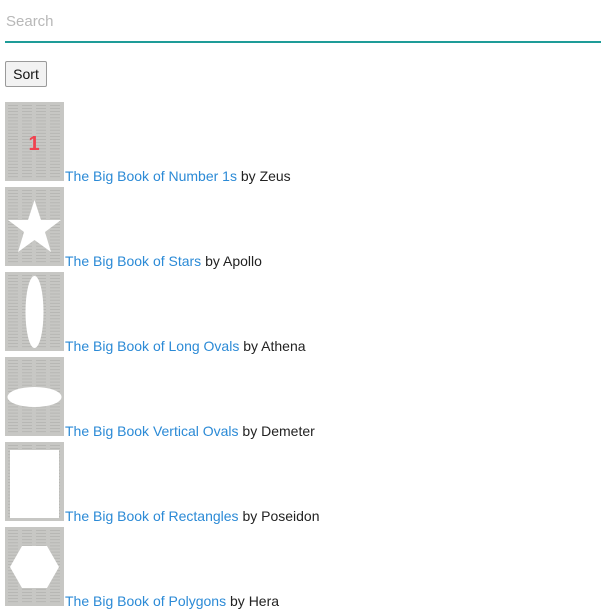 Image resolution: width=609 pixels, height=616 pixels. What do you see at coordinates (264, 601) in the screenshot?
I see `book-author: Hera` at bounding box center [264, 601].